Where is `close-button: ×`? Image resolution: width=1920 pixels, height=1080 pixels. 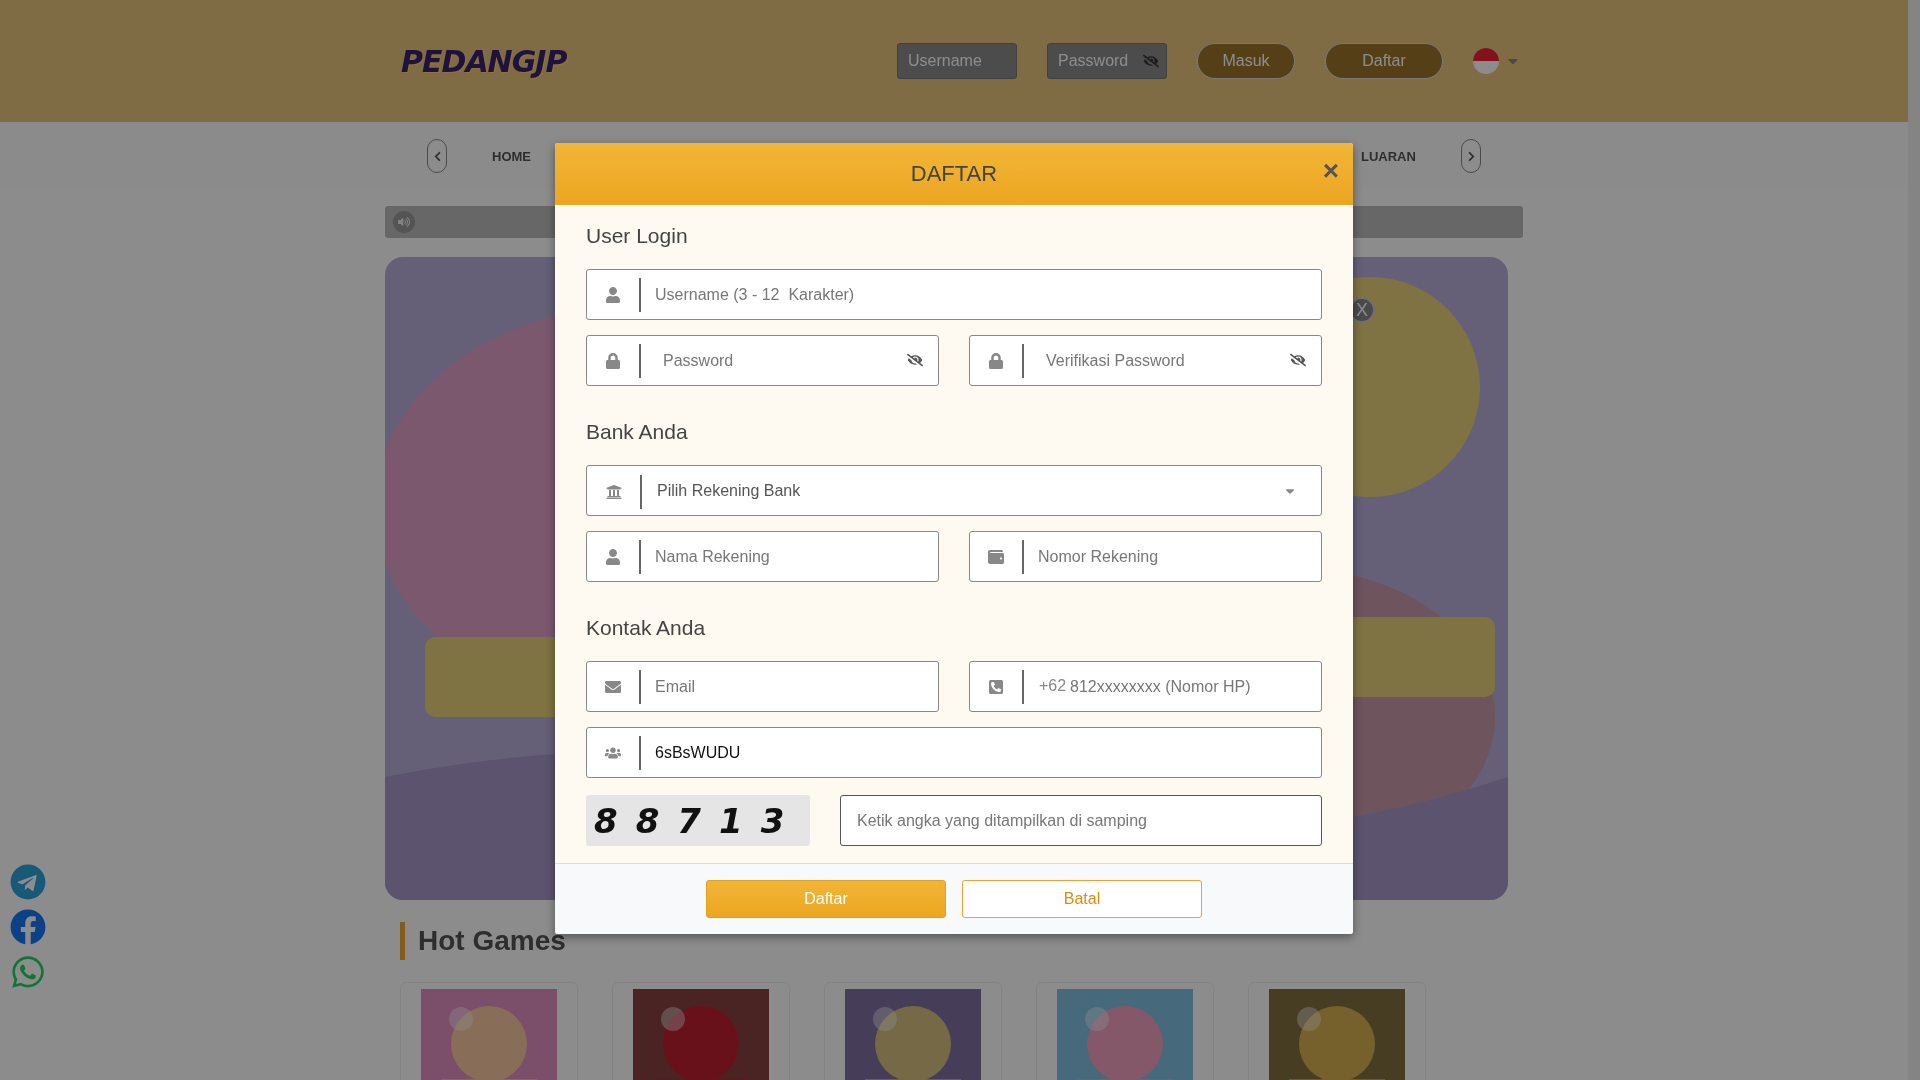 close-button: × is located at coordinates (1330, 171).